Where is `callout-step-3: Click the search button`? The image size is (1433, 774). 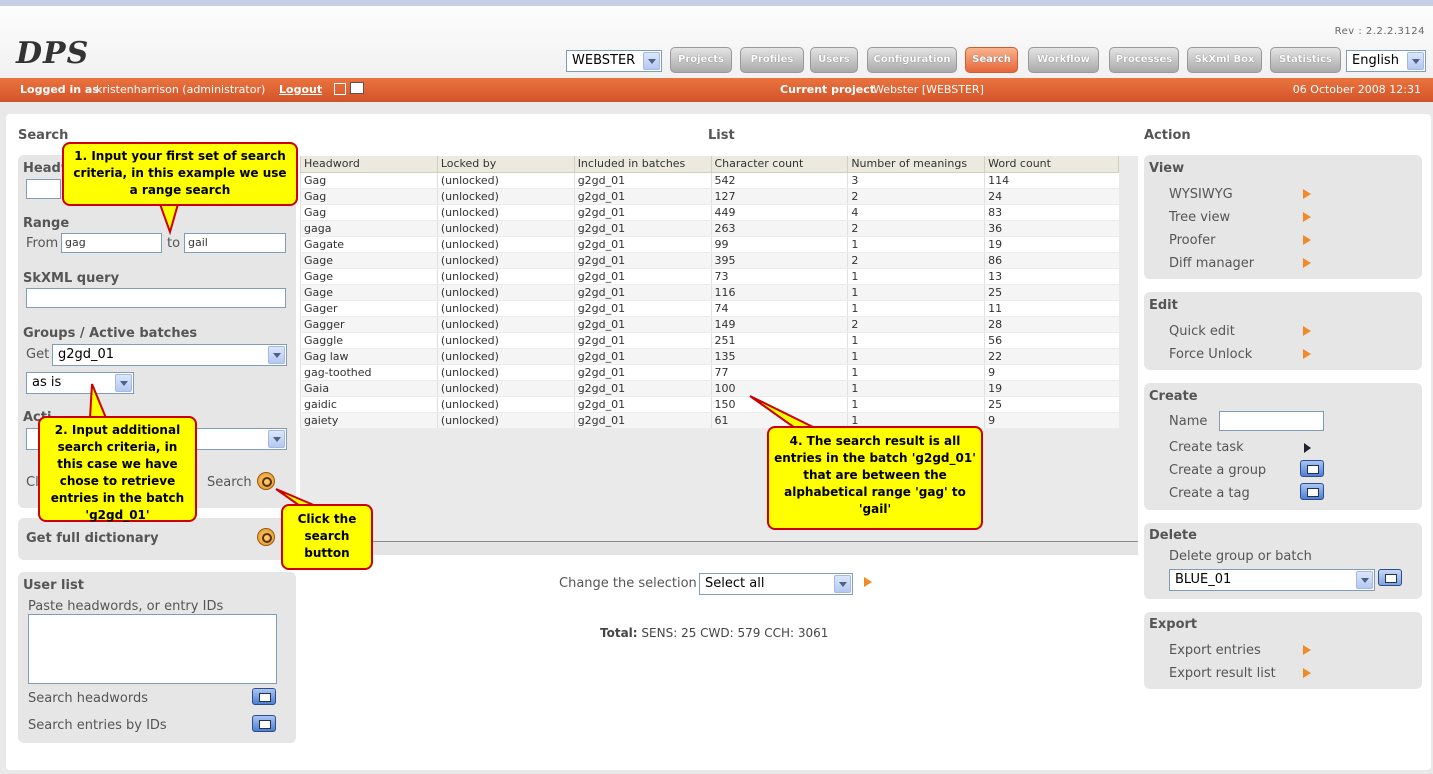 callout-step-3: Click the search button is located at coordinates (327, 537).